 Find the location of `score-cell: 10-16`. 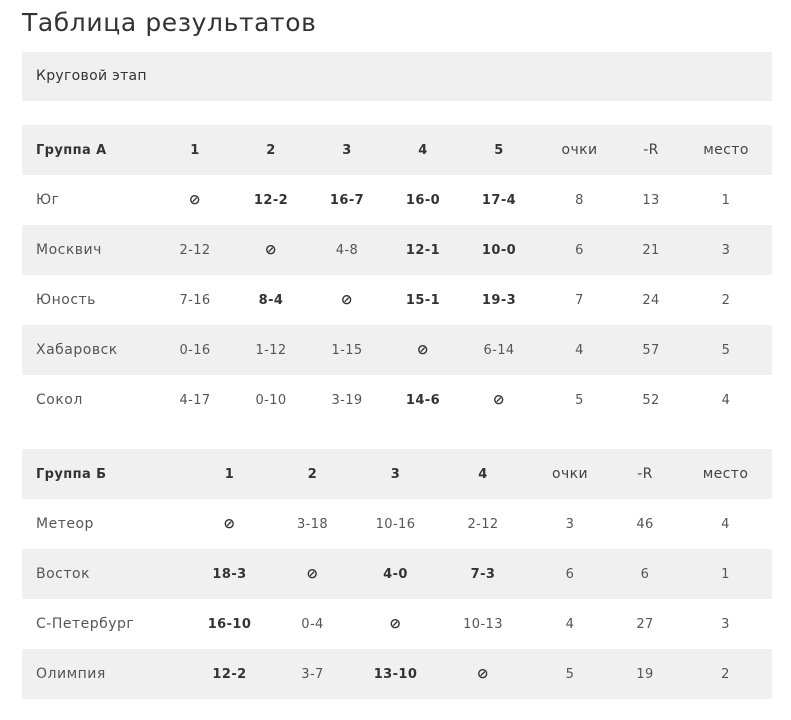

score-cell: 10-16 is located at coordinates (395, 524).